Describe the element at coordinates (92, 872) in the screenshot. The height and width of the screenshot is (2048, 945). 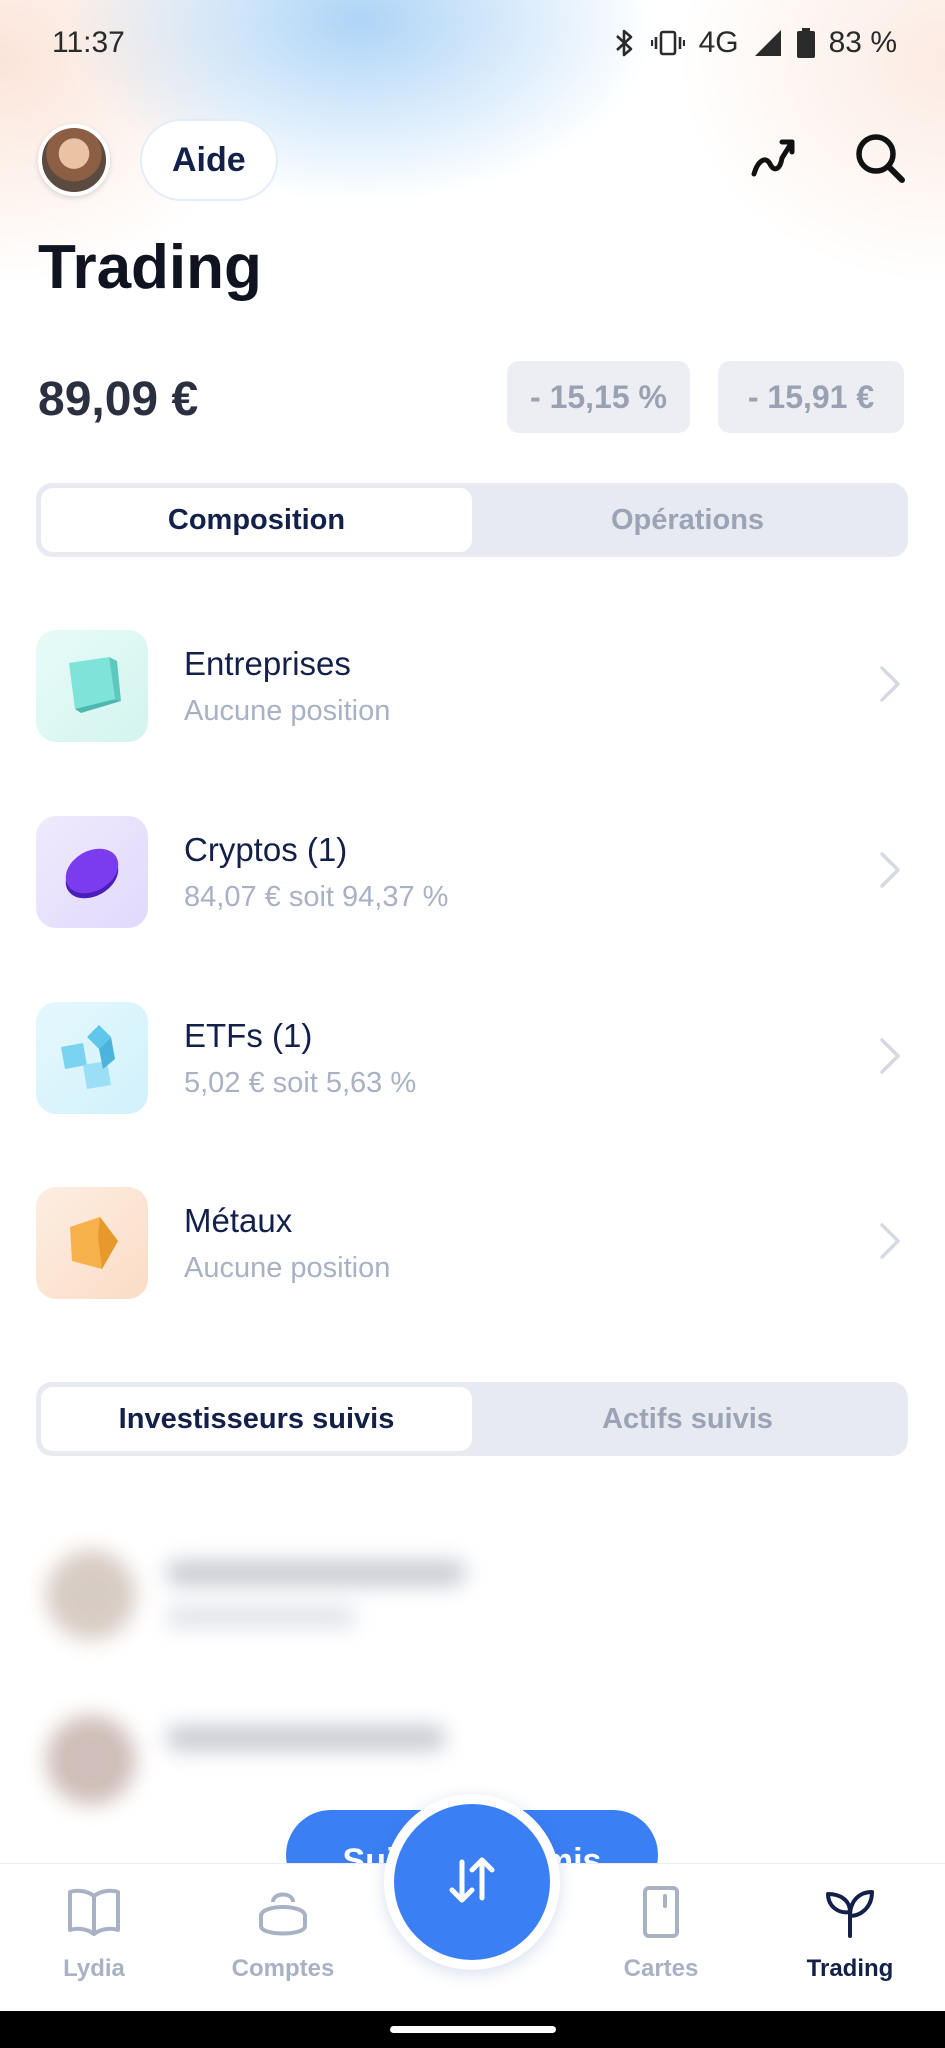
I see `purple-coin-icon` at that location.